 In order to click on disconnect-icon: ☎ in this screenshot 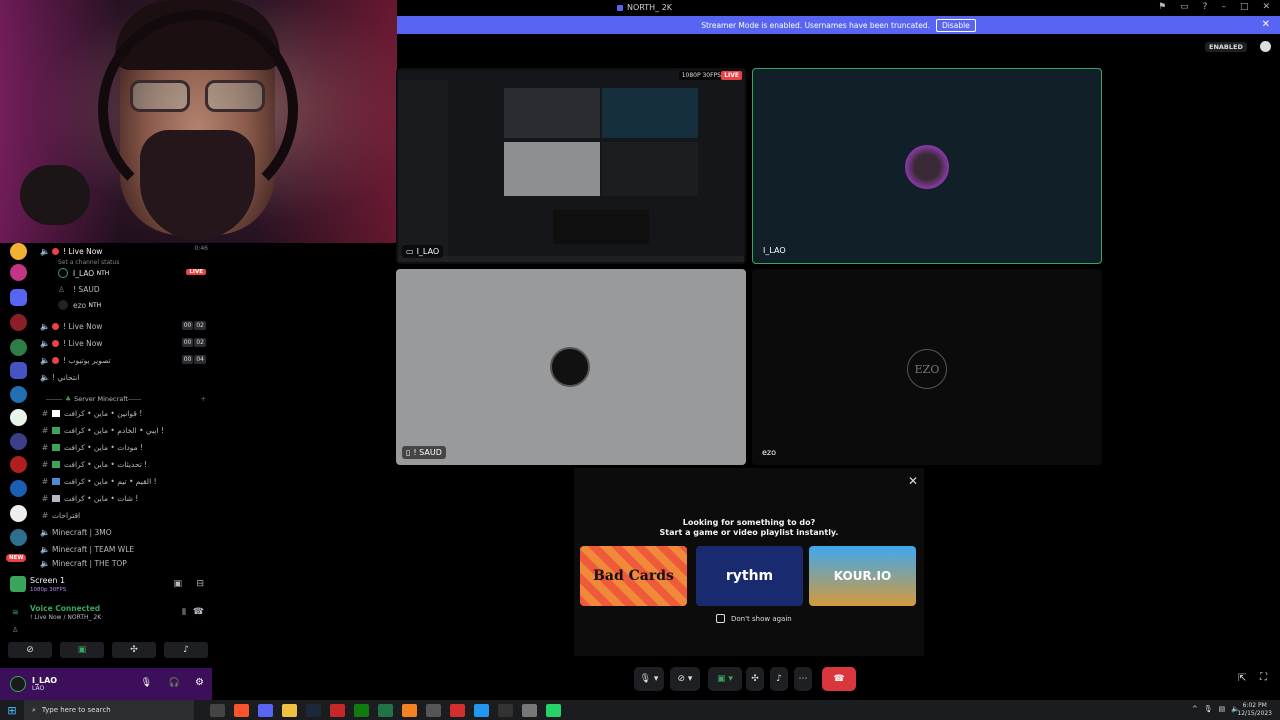, I will do `click(198, 612)`.